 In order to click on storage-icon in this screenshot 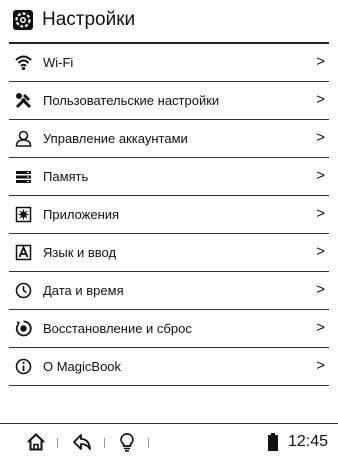, I will do `click(23, 177)`.